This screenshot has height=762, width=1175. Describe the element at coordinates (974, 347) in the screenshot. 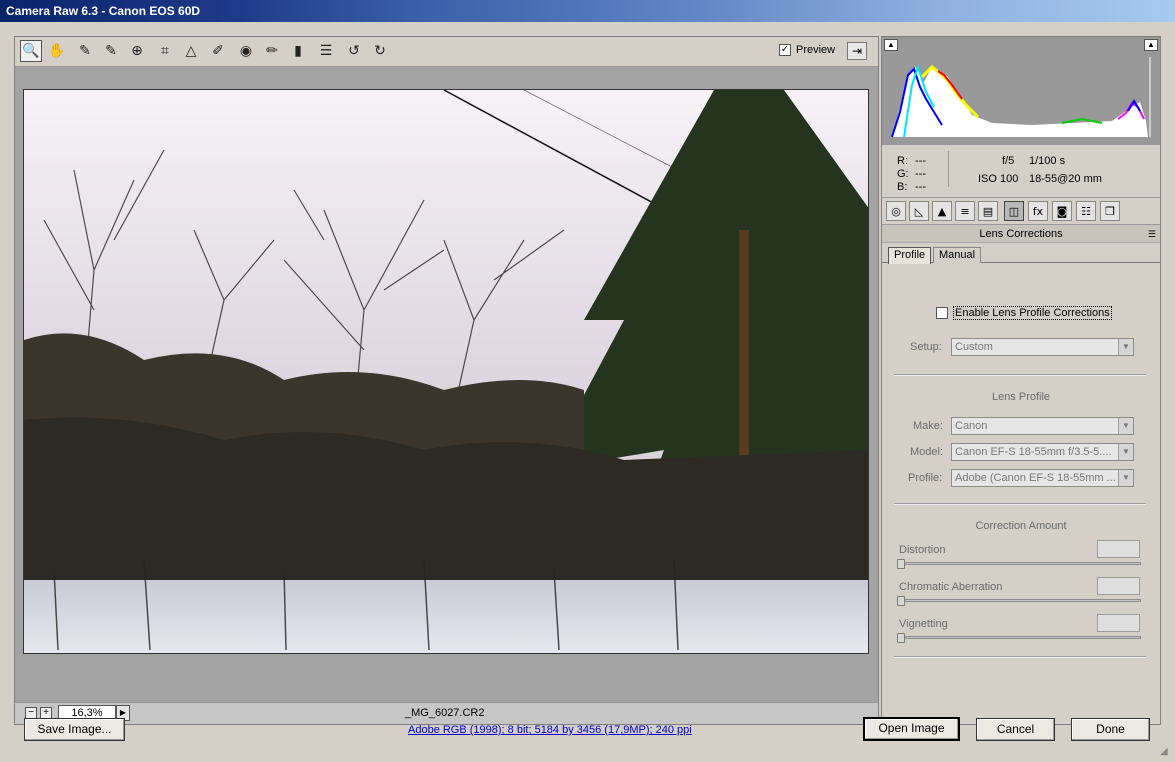

I see `setup-value: Custom` at that location.